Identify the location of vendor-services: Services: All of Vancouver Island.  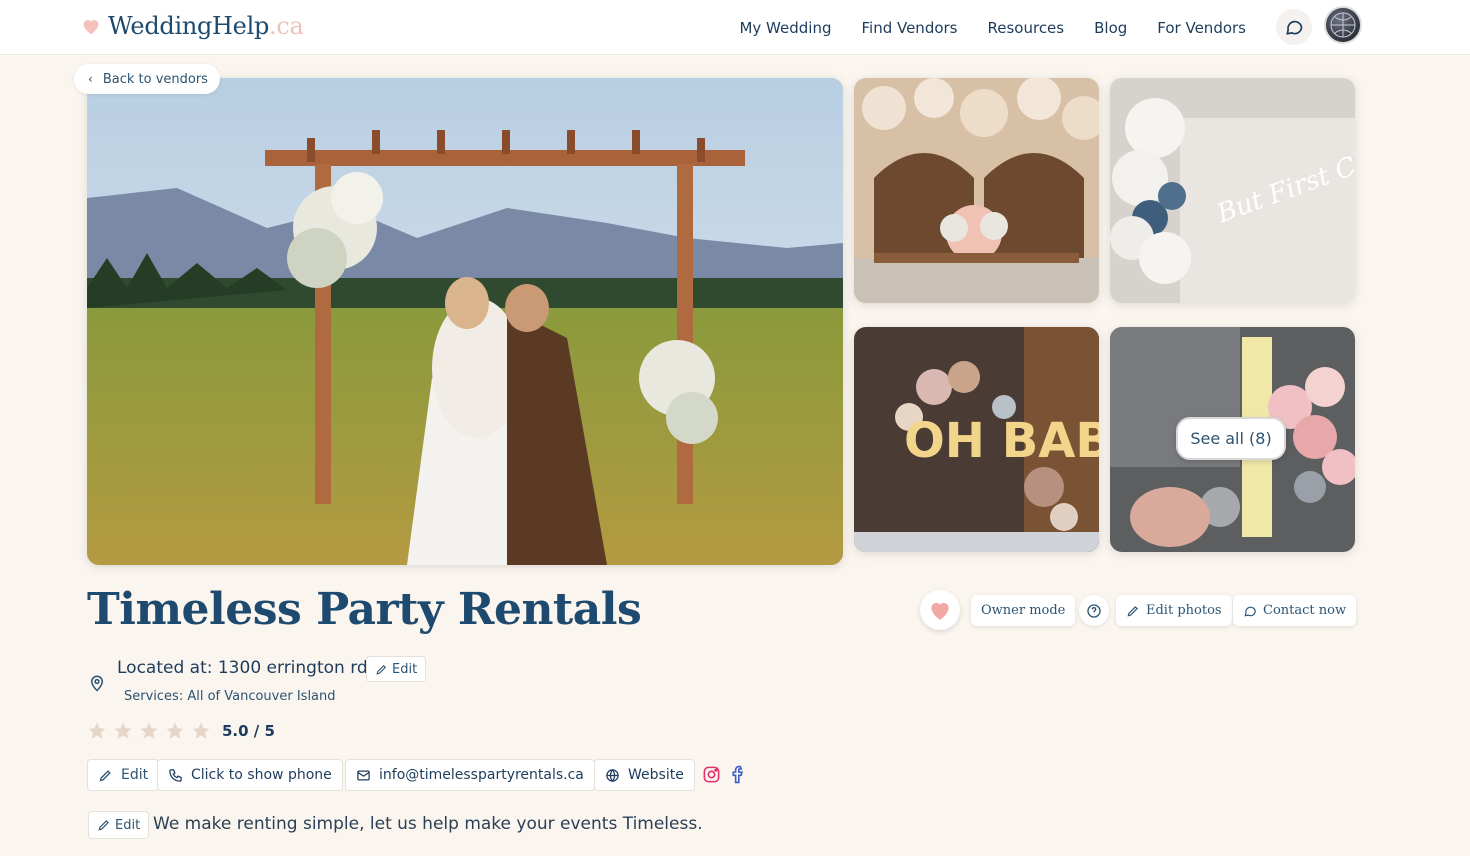
(230, 696).